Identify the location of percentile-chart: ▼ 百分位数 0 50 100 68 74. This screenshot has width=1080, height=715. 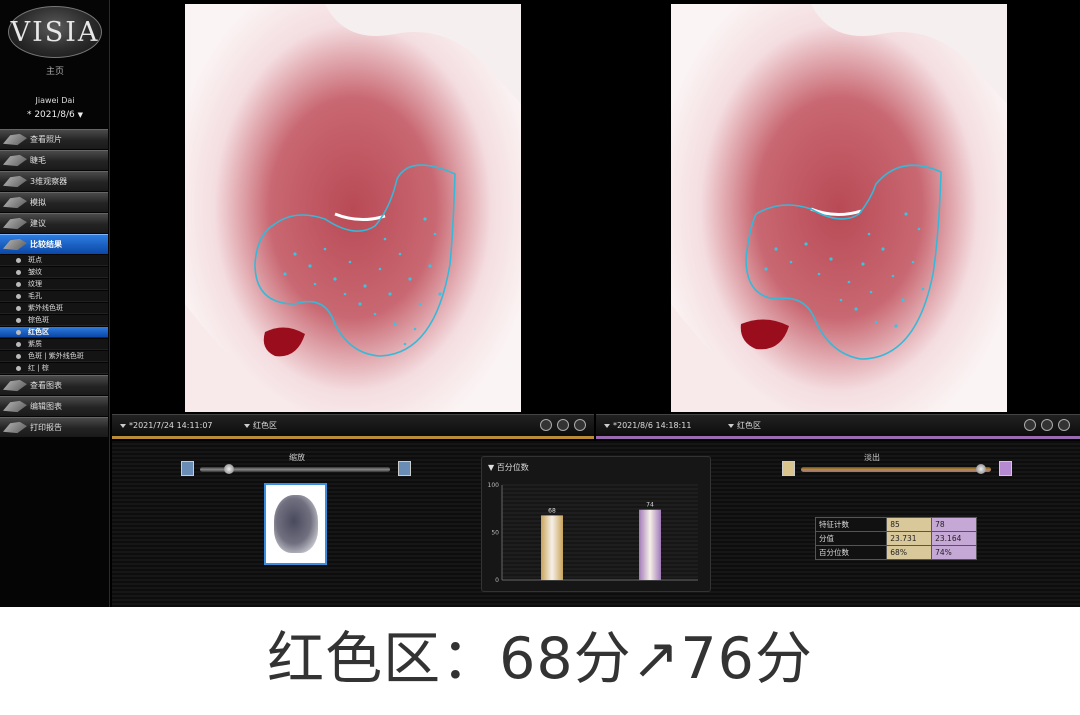
(596, 524).